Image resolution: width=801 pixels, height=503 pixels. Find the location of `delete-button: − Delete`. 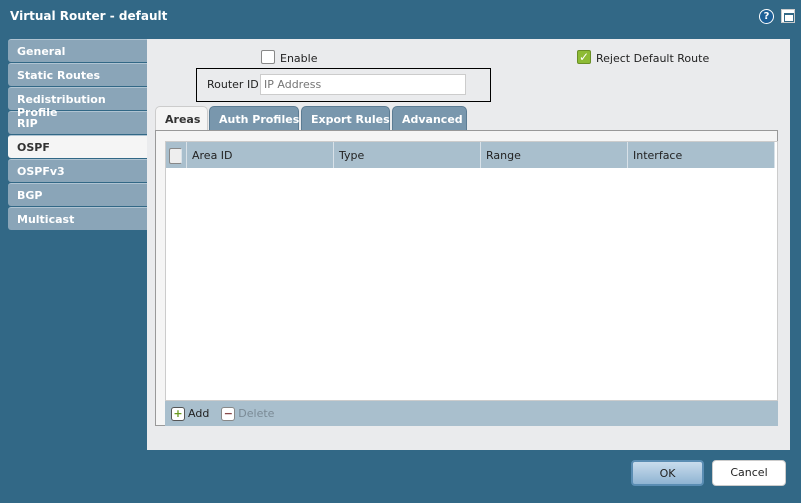

delete-button: − Delete is located at coordinates (248, 413).